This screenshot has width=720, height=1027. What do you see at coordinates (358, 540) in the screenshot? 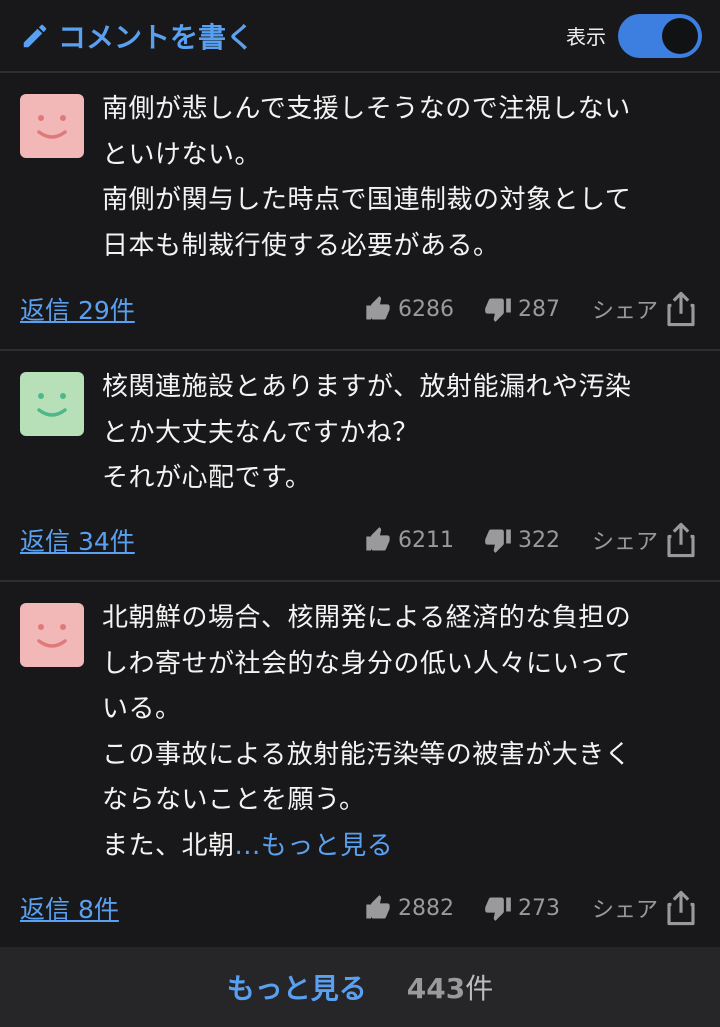
I see `comment-actions: 返信 34件 6211 322 シェア` at bounding box center [358, 540].